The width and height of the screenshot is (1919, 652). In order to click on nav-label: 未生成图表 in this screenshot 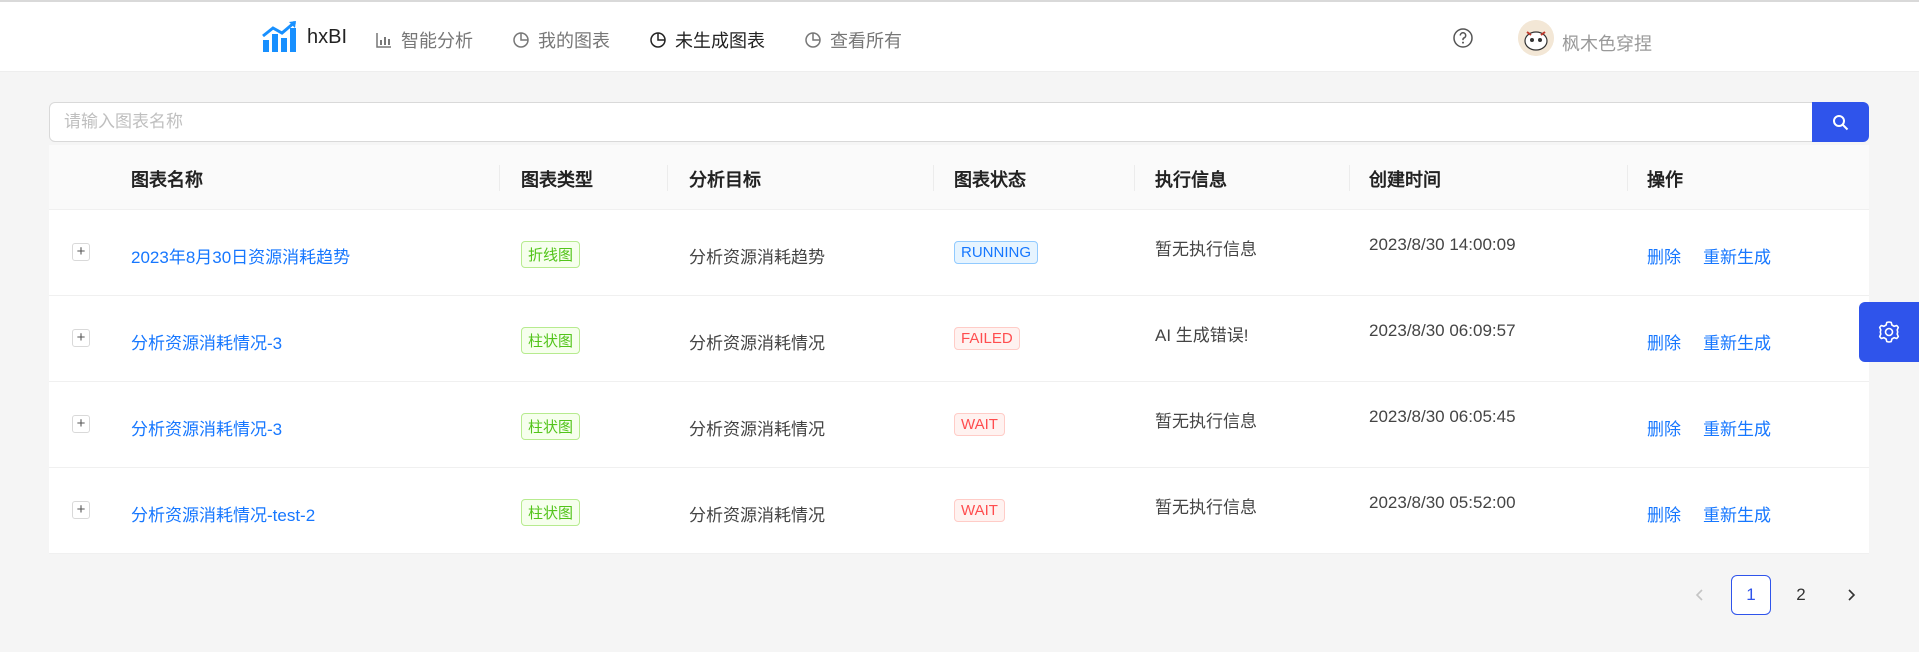, I will do `click(720, 41)`.